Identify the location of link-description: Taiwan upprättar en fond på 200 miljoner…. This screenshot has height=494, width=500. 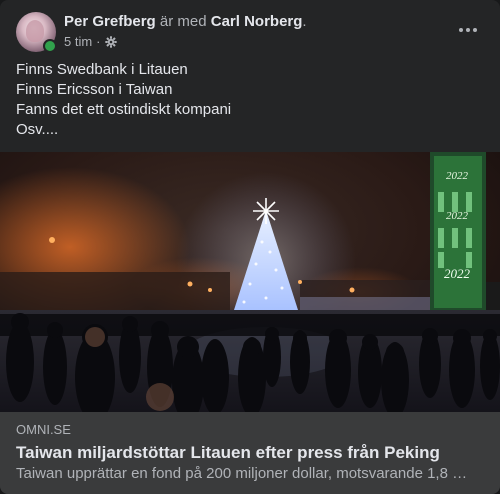
(242, 473).